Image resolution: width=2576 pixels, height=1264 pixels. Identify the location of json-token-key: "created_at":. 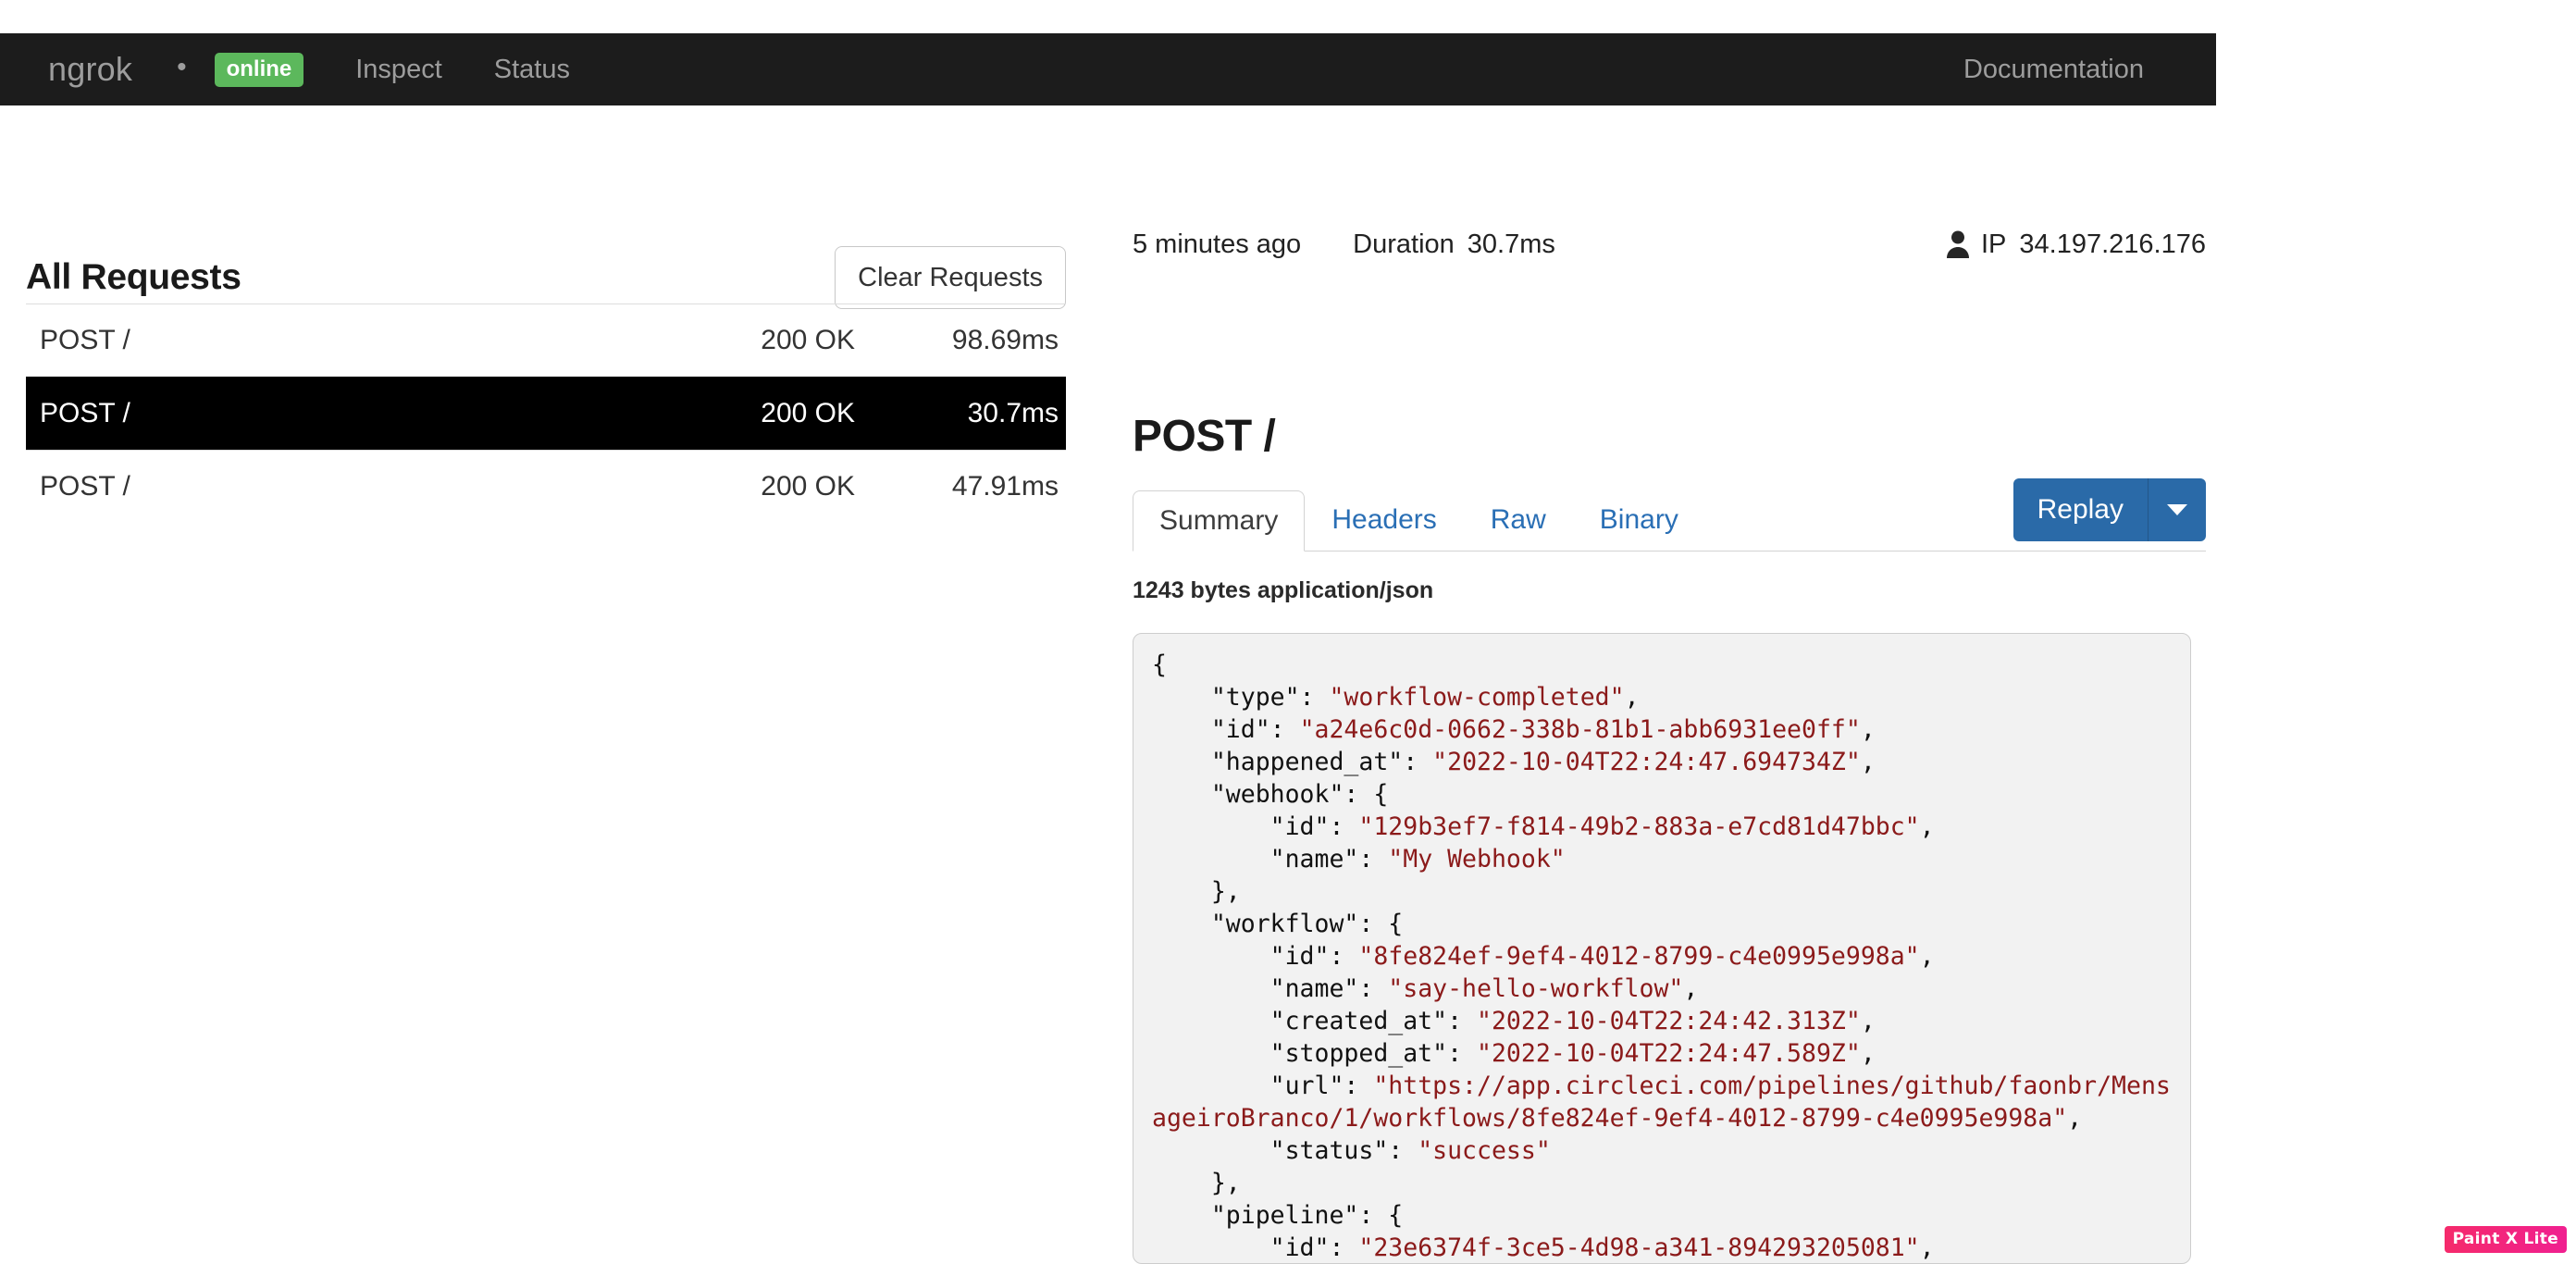
(1374, 1021).